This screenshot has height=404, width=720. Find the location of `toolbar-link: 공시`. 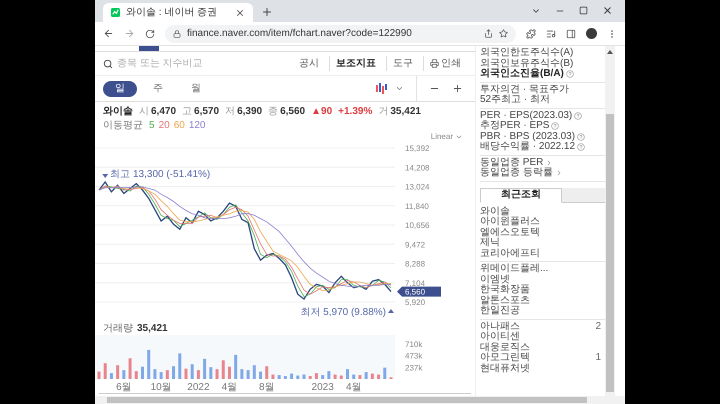

toolbar-link: 공시 is located at coordinates (309, 63).